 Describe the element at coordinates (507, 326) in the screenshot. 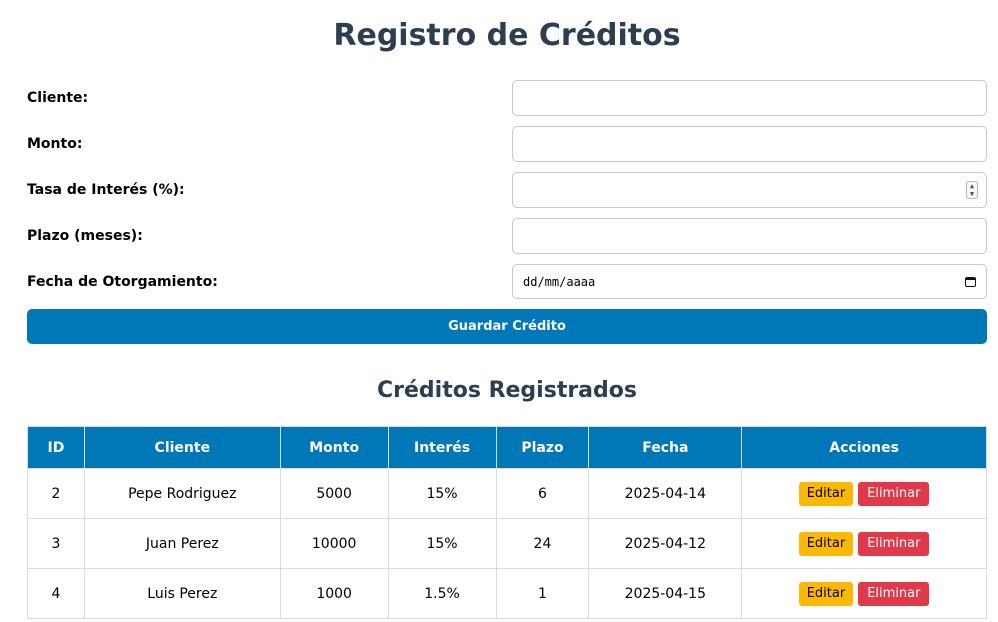

I see `save-credit-button: Guardar Crédito` at that location.